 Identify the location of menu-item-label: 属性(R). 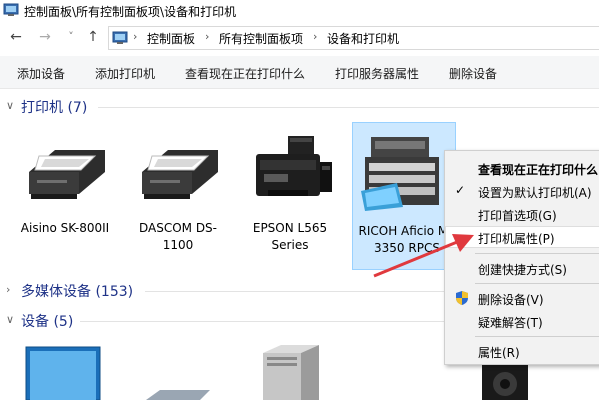
(499, 353).